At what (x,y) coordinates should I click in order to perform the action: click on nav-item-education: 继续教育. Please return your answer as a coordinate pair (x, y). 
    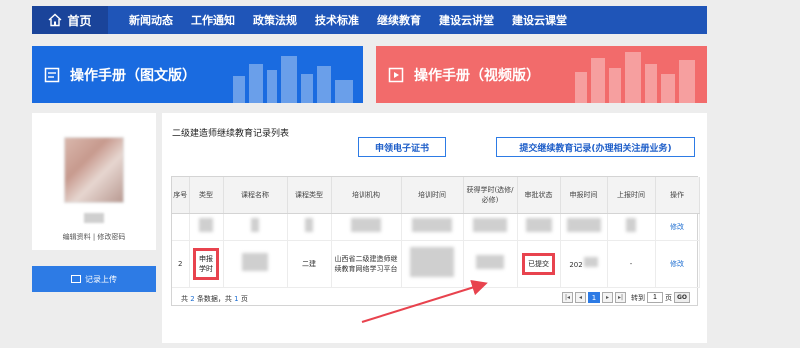
    Looking at the image, I should click on (399, 20).